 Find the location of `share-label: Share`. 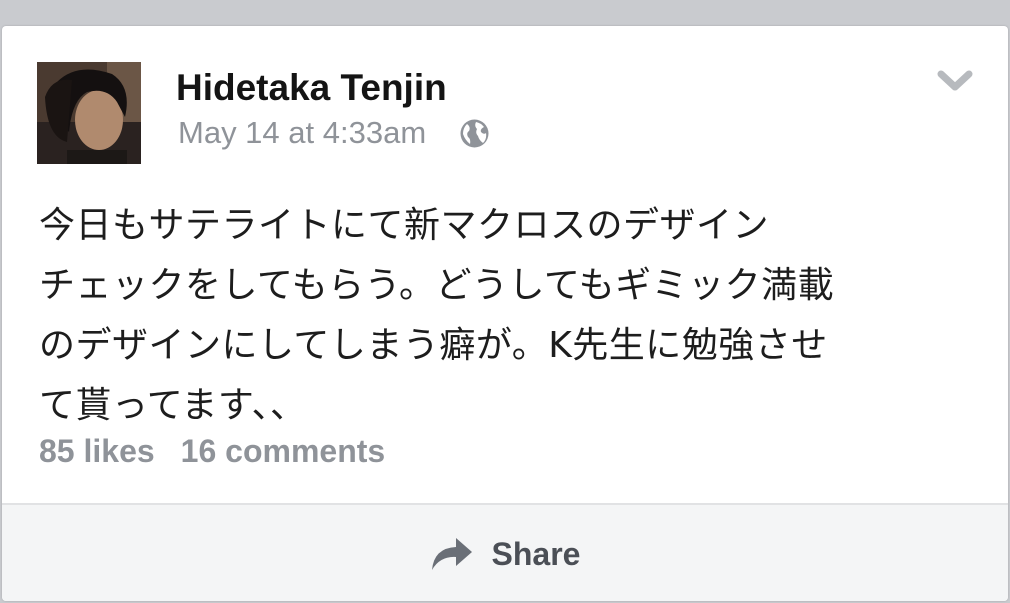

share-label: Share is located at coordinates (536, 553).